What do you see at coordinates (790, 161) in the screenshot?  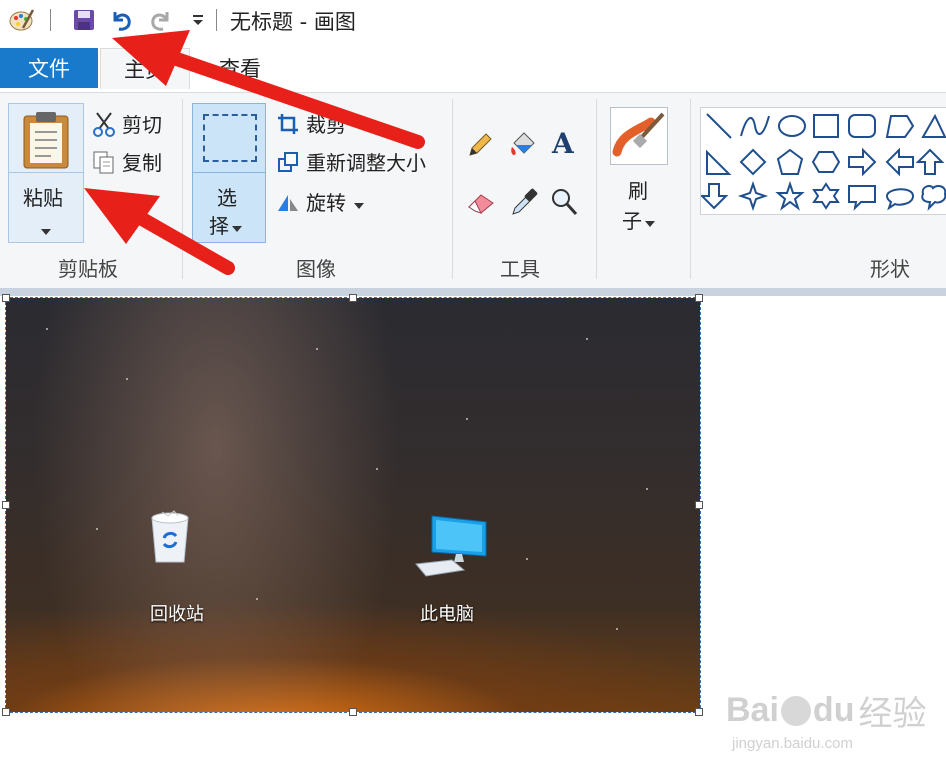 I see `pentagon-shape-icon` at bounding box center [790, 161].